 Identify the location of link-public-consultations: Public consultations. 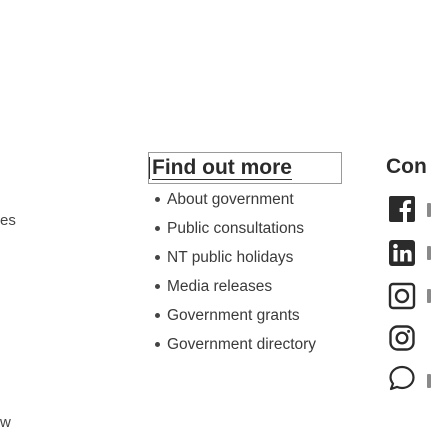
(232, 228).